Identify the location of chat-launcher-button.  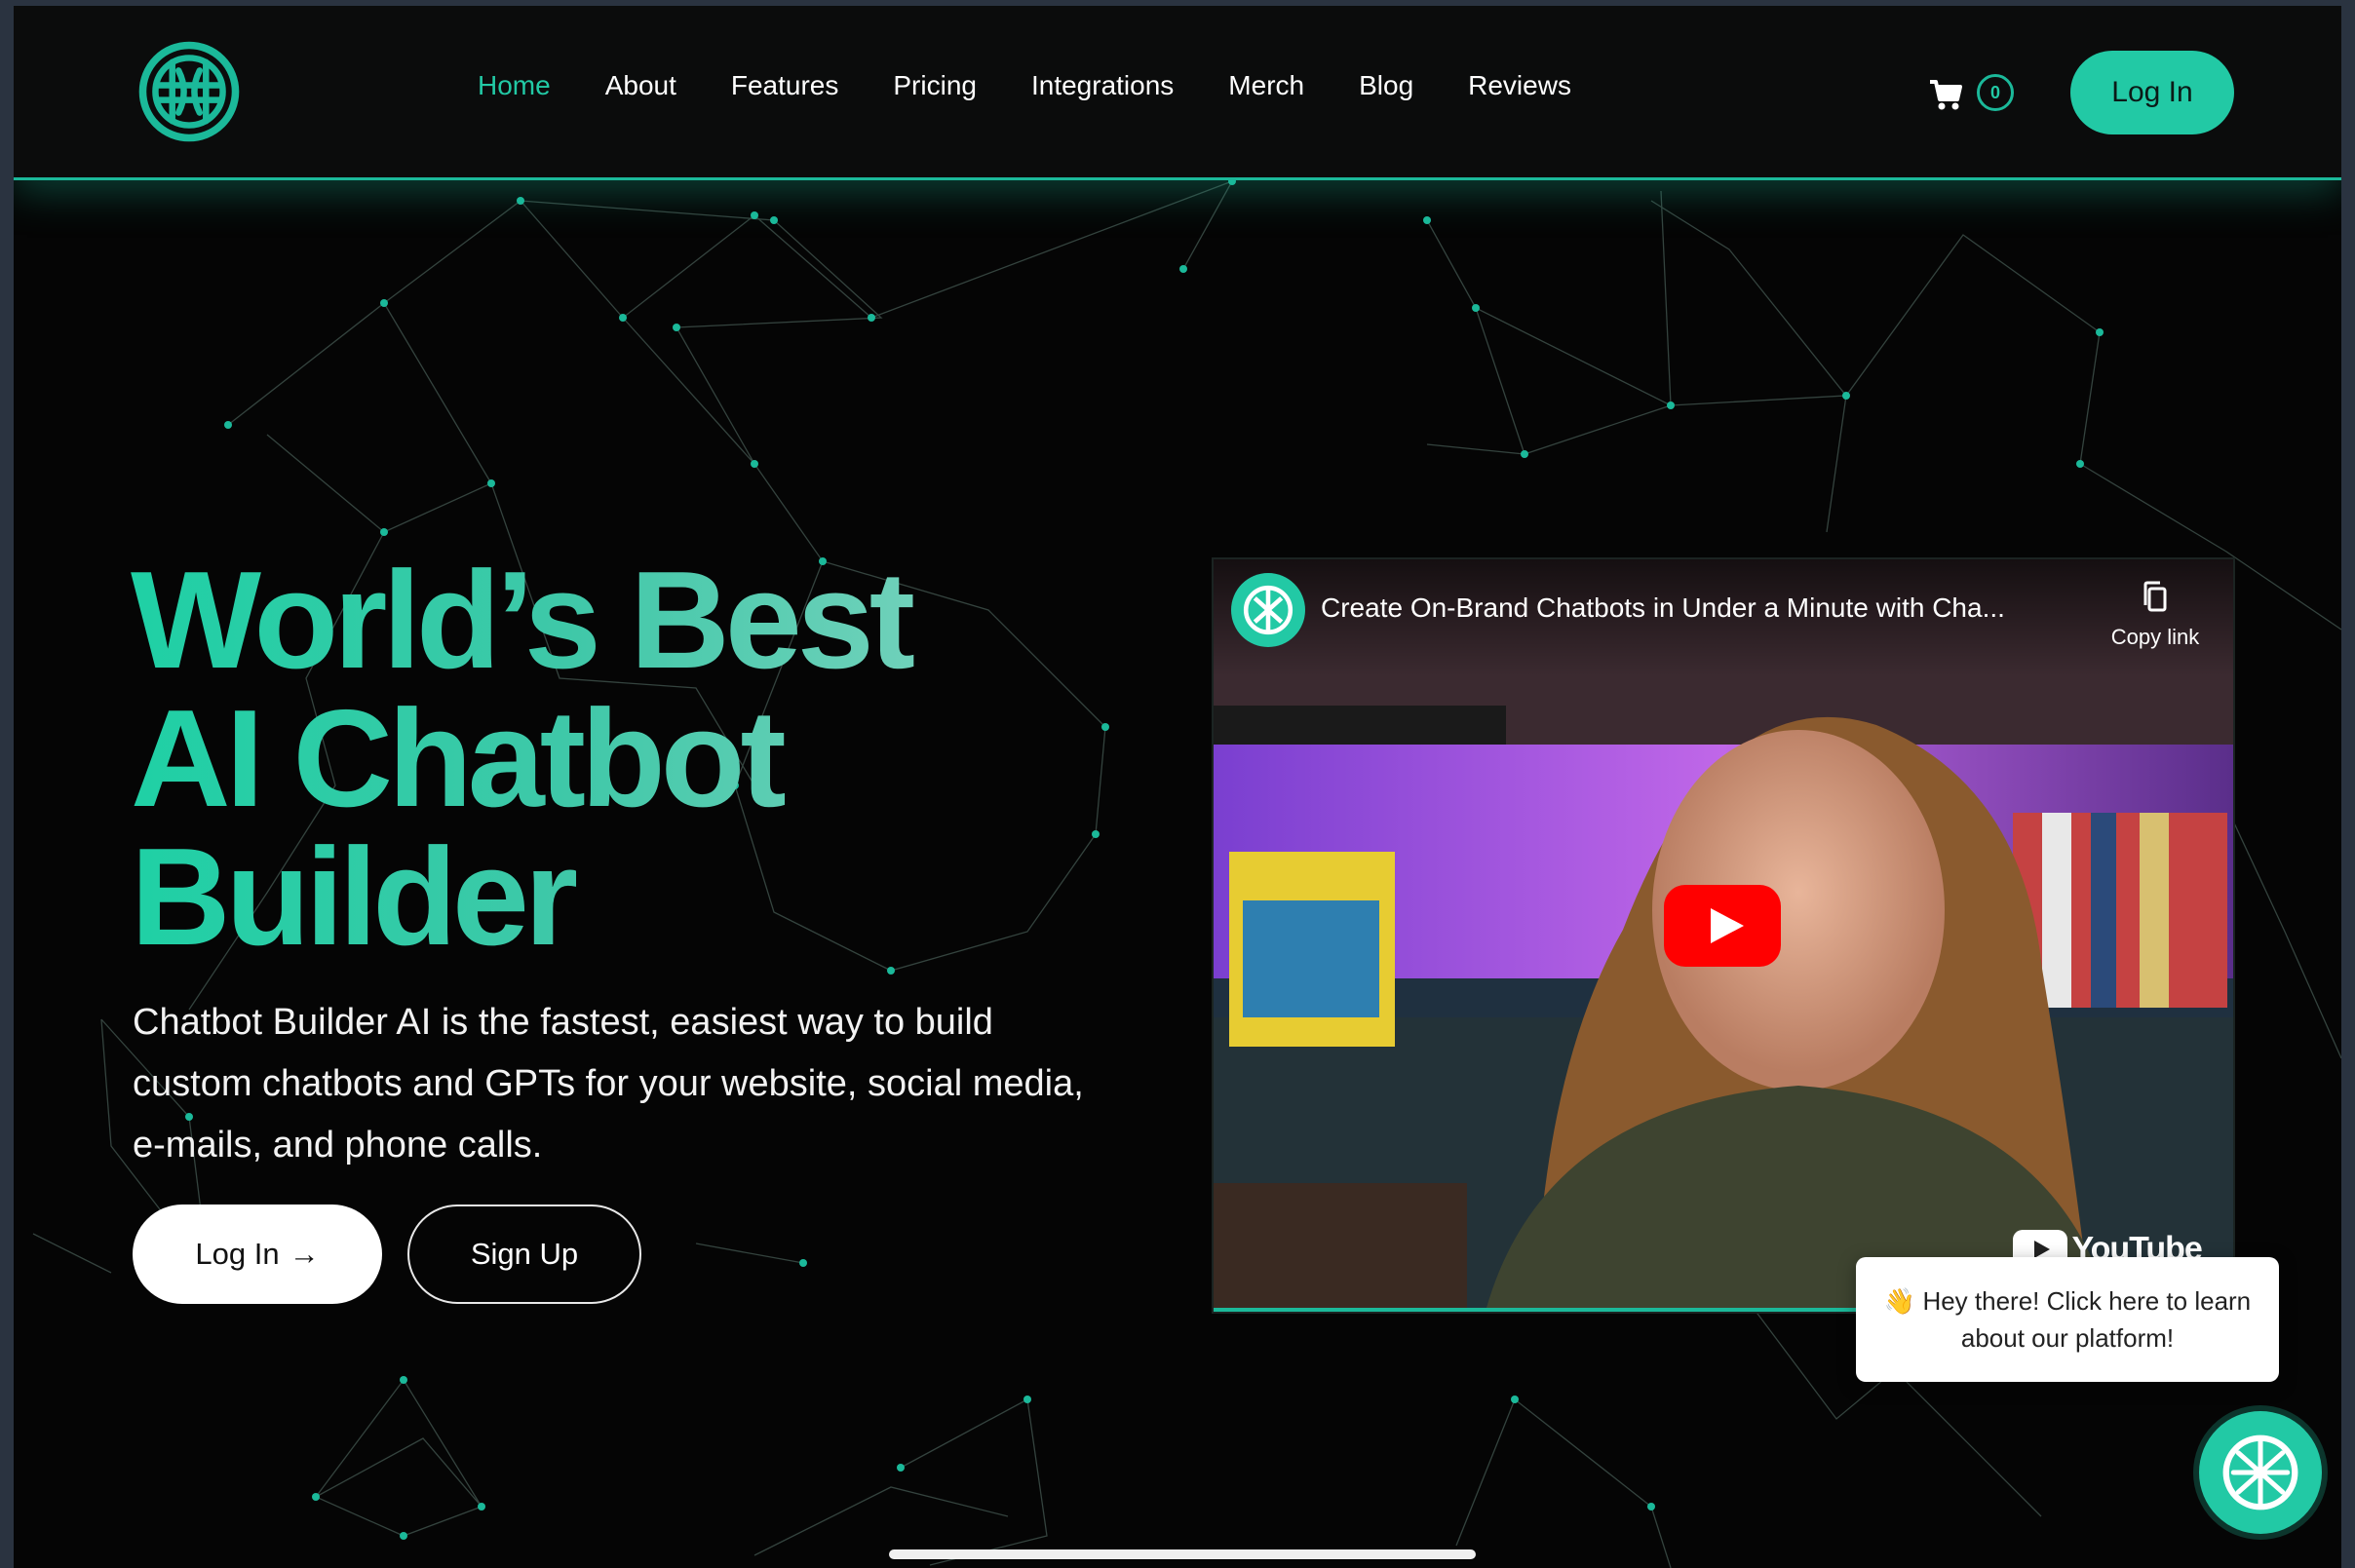
(2261, 1472).